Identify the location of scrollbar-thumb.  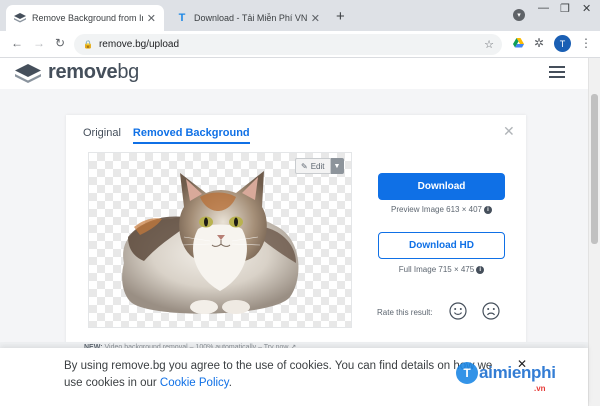
(594, 169).